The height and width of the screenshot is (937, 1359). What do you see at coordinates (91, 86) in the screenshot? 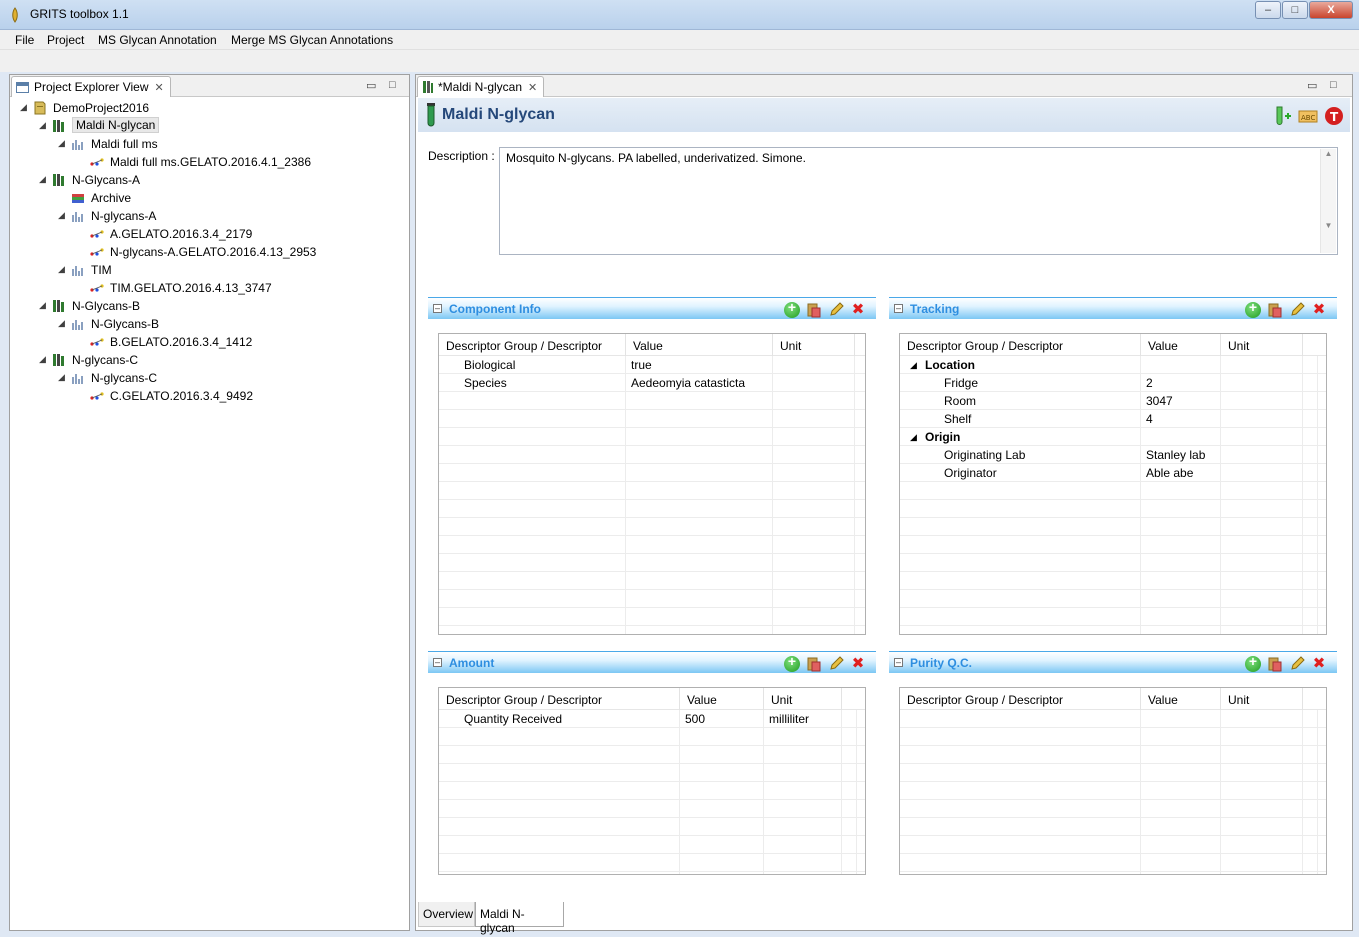
I see `tab-project-explorer: Project Explorer View ✕` at bounding box center [91, 86].